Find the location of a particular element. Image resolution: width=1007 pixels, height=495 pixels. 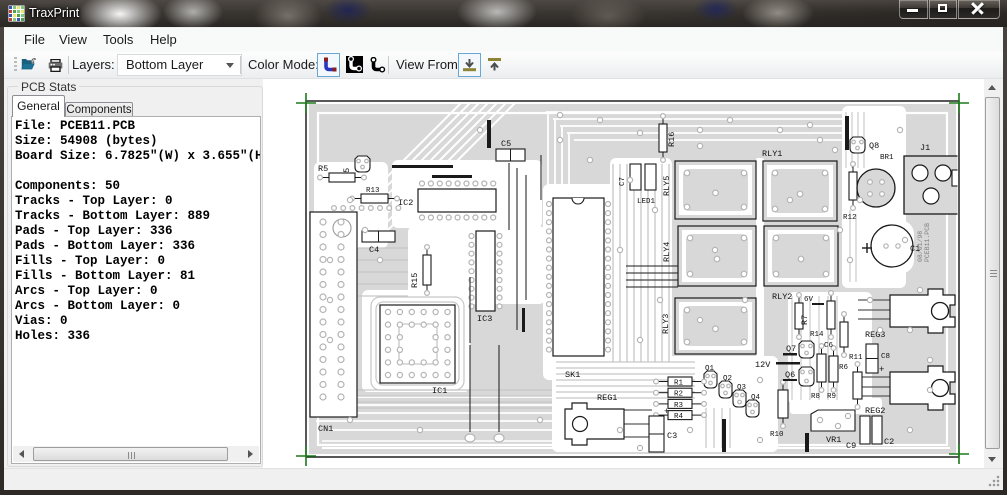

svg-text: RLY1 is located at coordinates (772, 154).